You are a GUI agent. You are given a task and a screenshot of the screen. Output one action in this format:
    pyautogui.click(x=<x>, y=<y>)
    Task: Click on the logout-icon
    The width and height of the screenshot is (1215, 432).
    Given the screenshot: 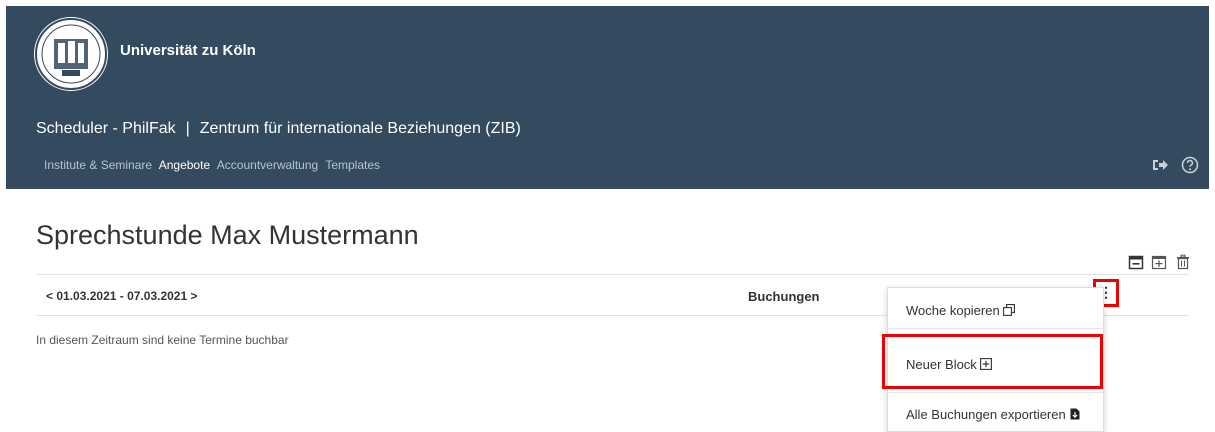 What is the action you would take?
    pyautogui.click(x=1160, y=165)
    